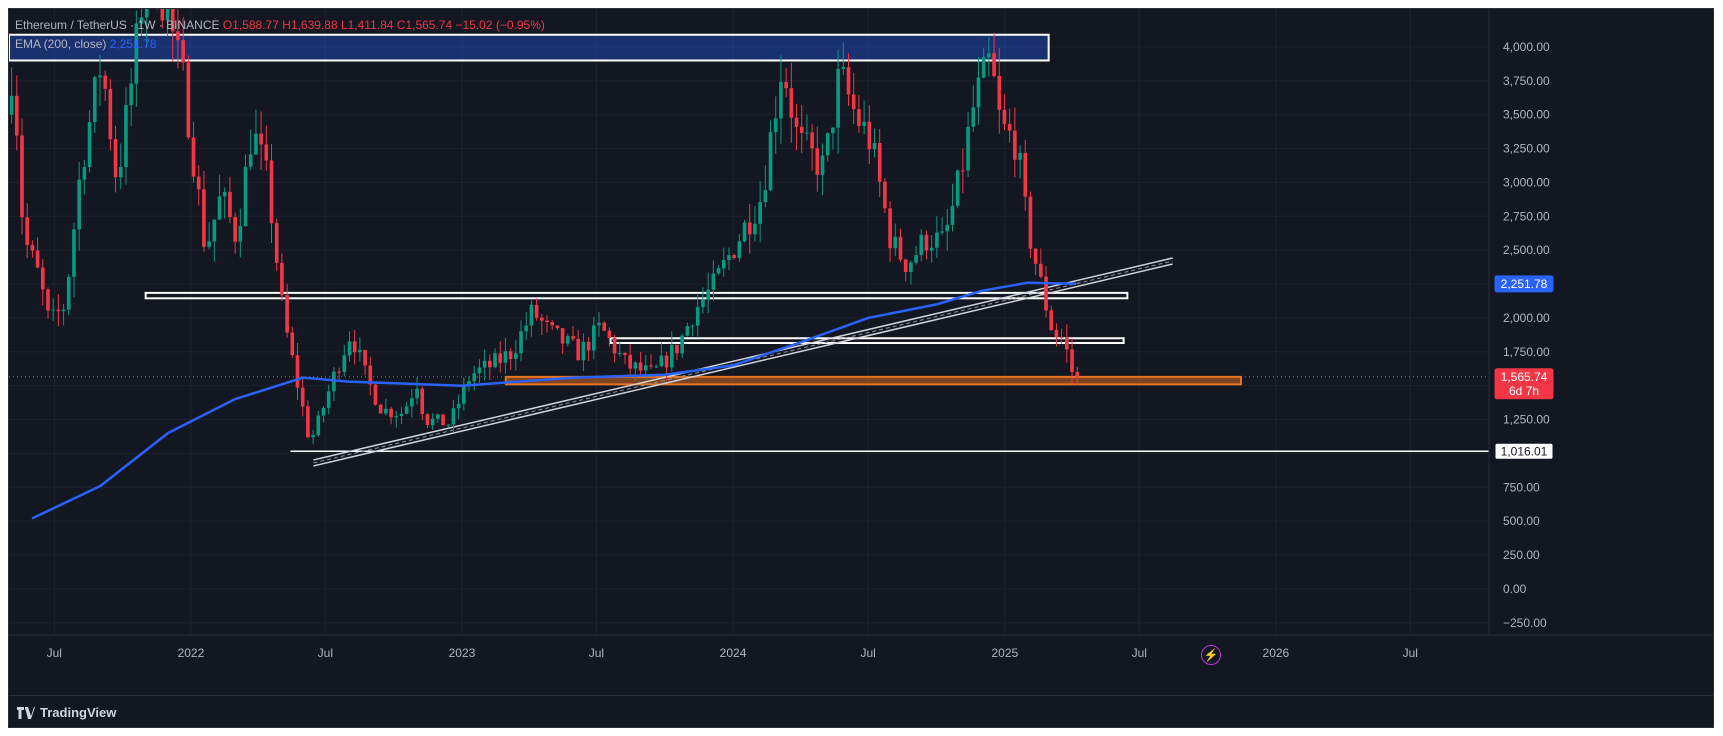 The image size is (1723, 736). Describe the element at coordinates (1525, 623) in the screenshot. I see `y-tick-label: −250.00` at that location.